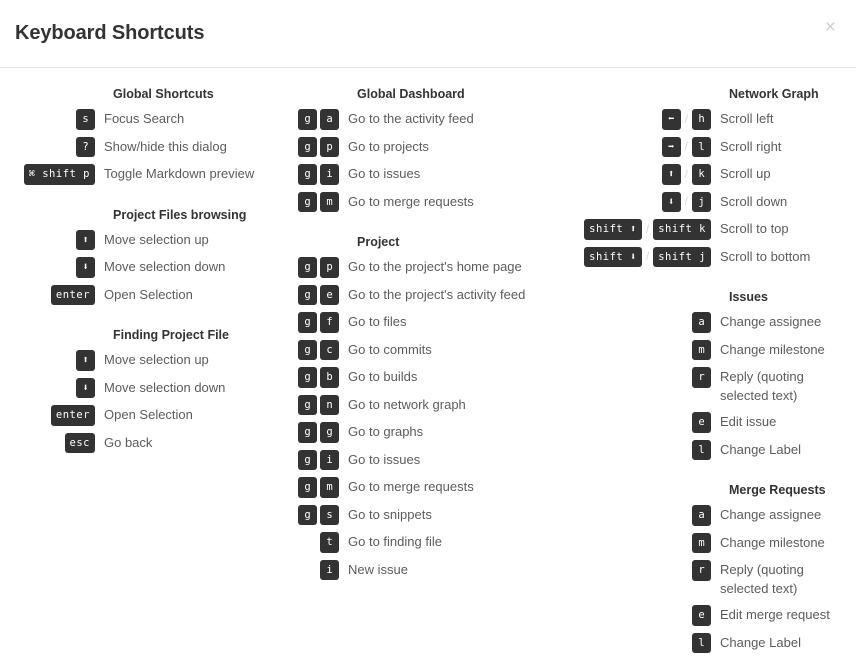 This screenshot has height=656, width=856. What do you see at coordinates (72, 415) in the screenshot?
I see `key-badge: enter` at bounding box center [72, 415].